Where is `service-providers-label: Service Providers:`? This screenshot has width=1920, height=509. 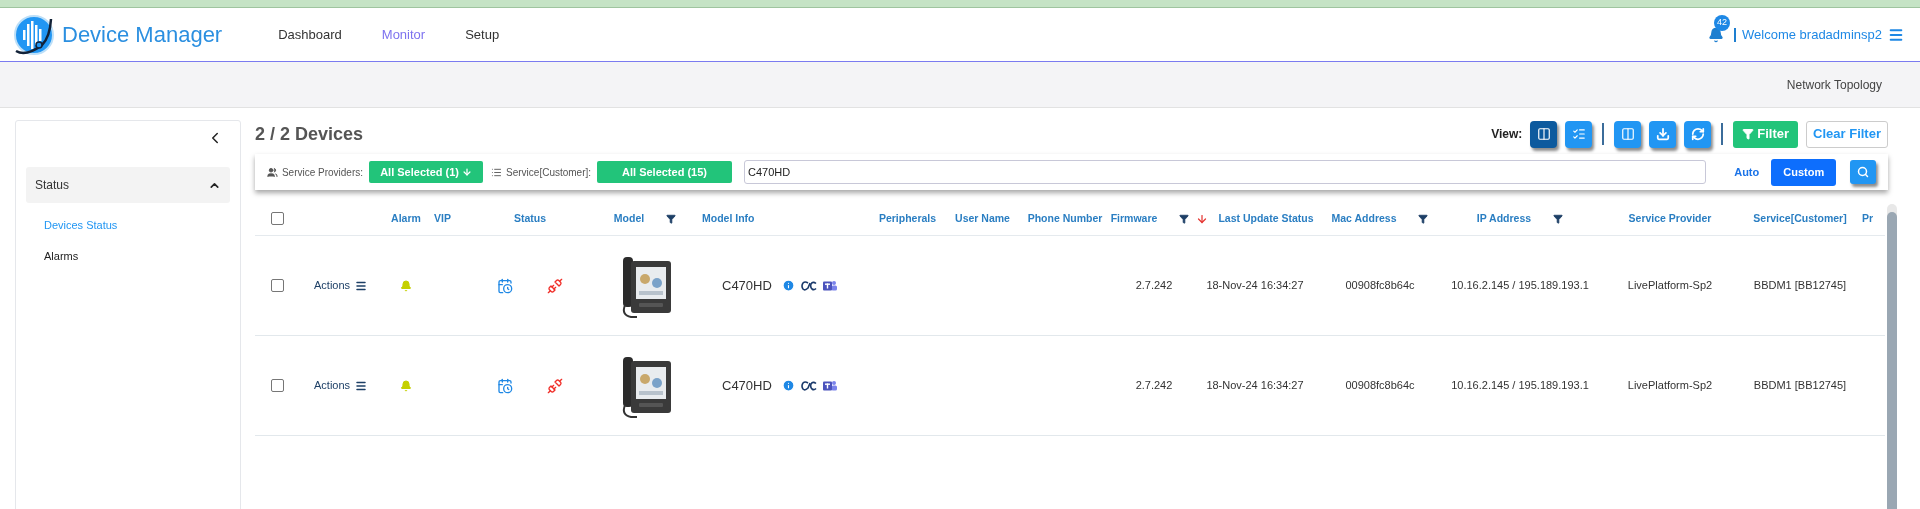
service-providers-label: Service Providers: is located at coordinates (322, 172).